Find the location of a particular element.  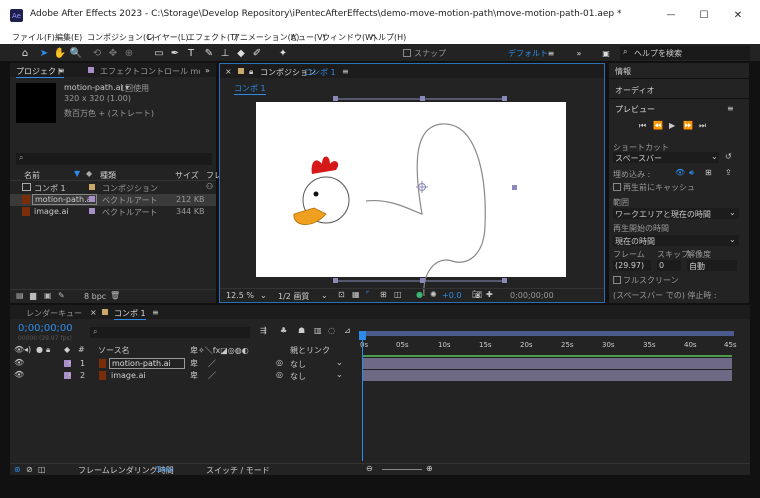

preview-menu-icon: ≡ is located at coordinates (730, 108).